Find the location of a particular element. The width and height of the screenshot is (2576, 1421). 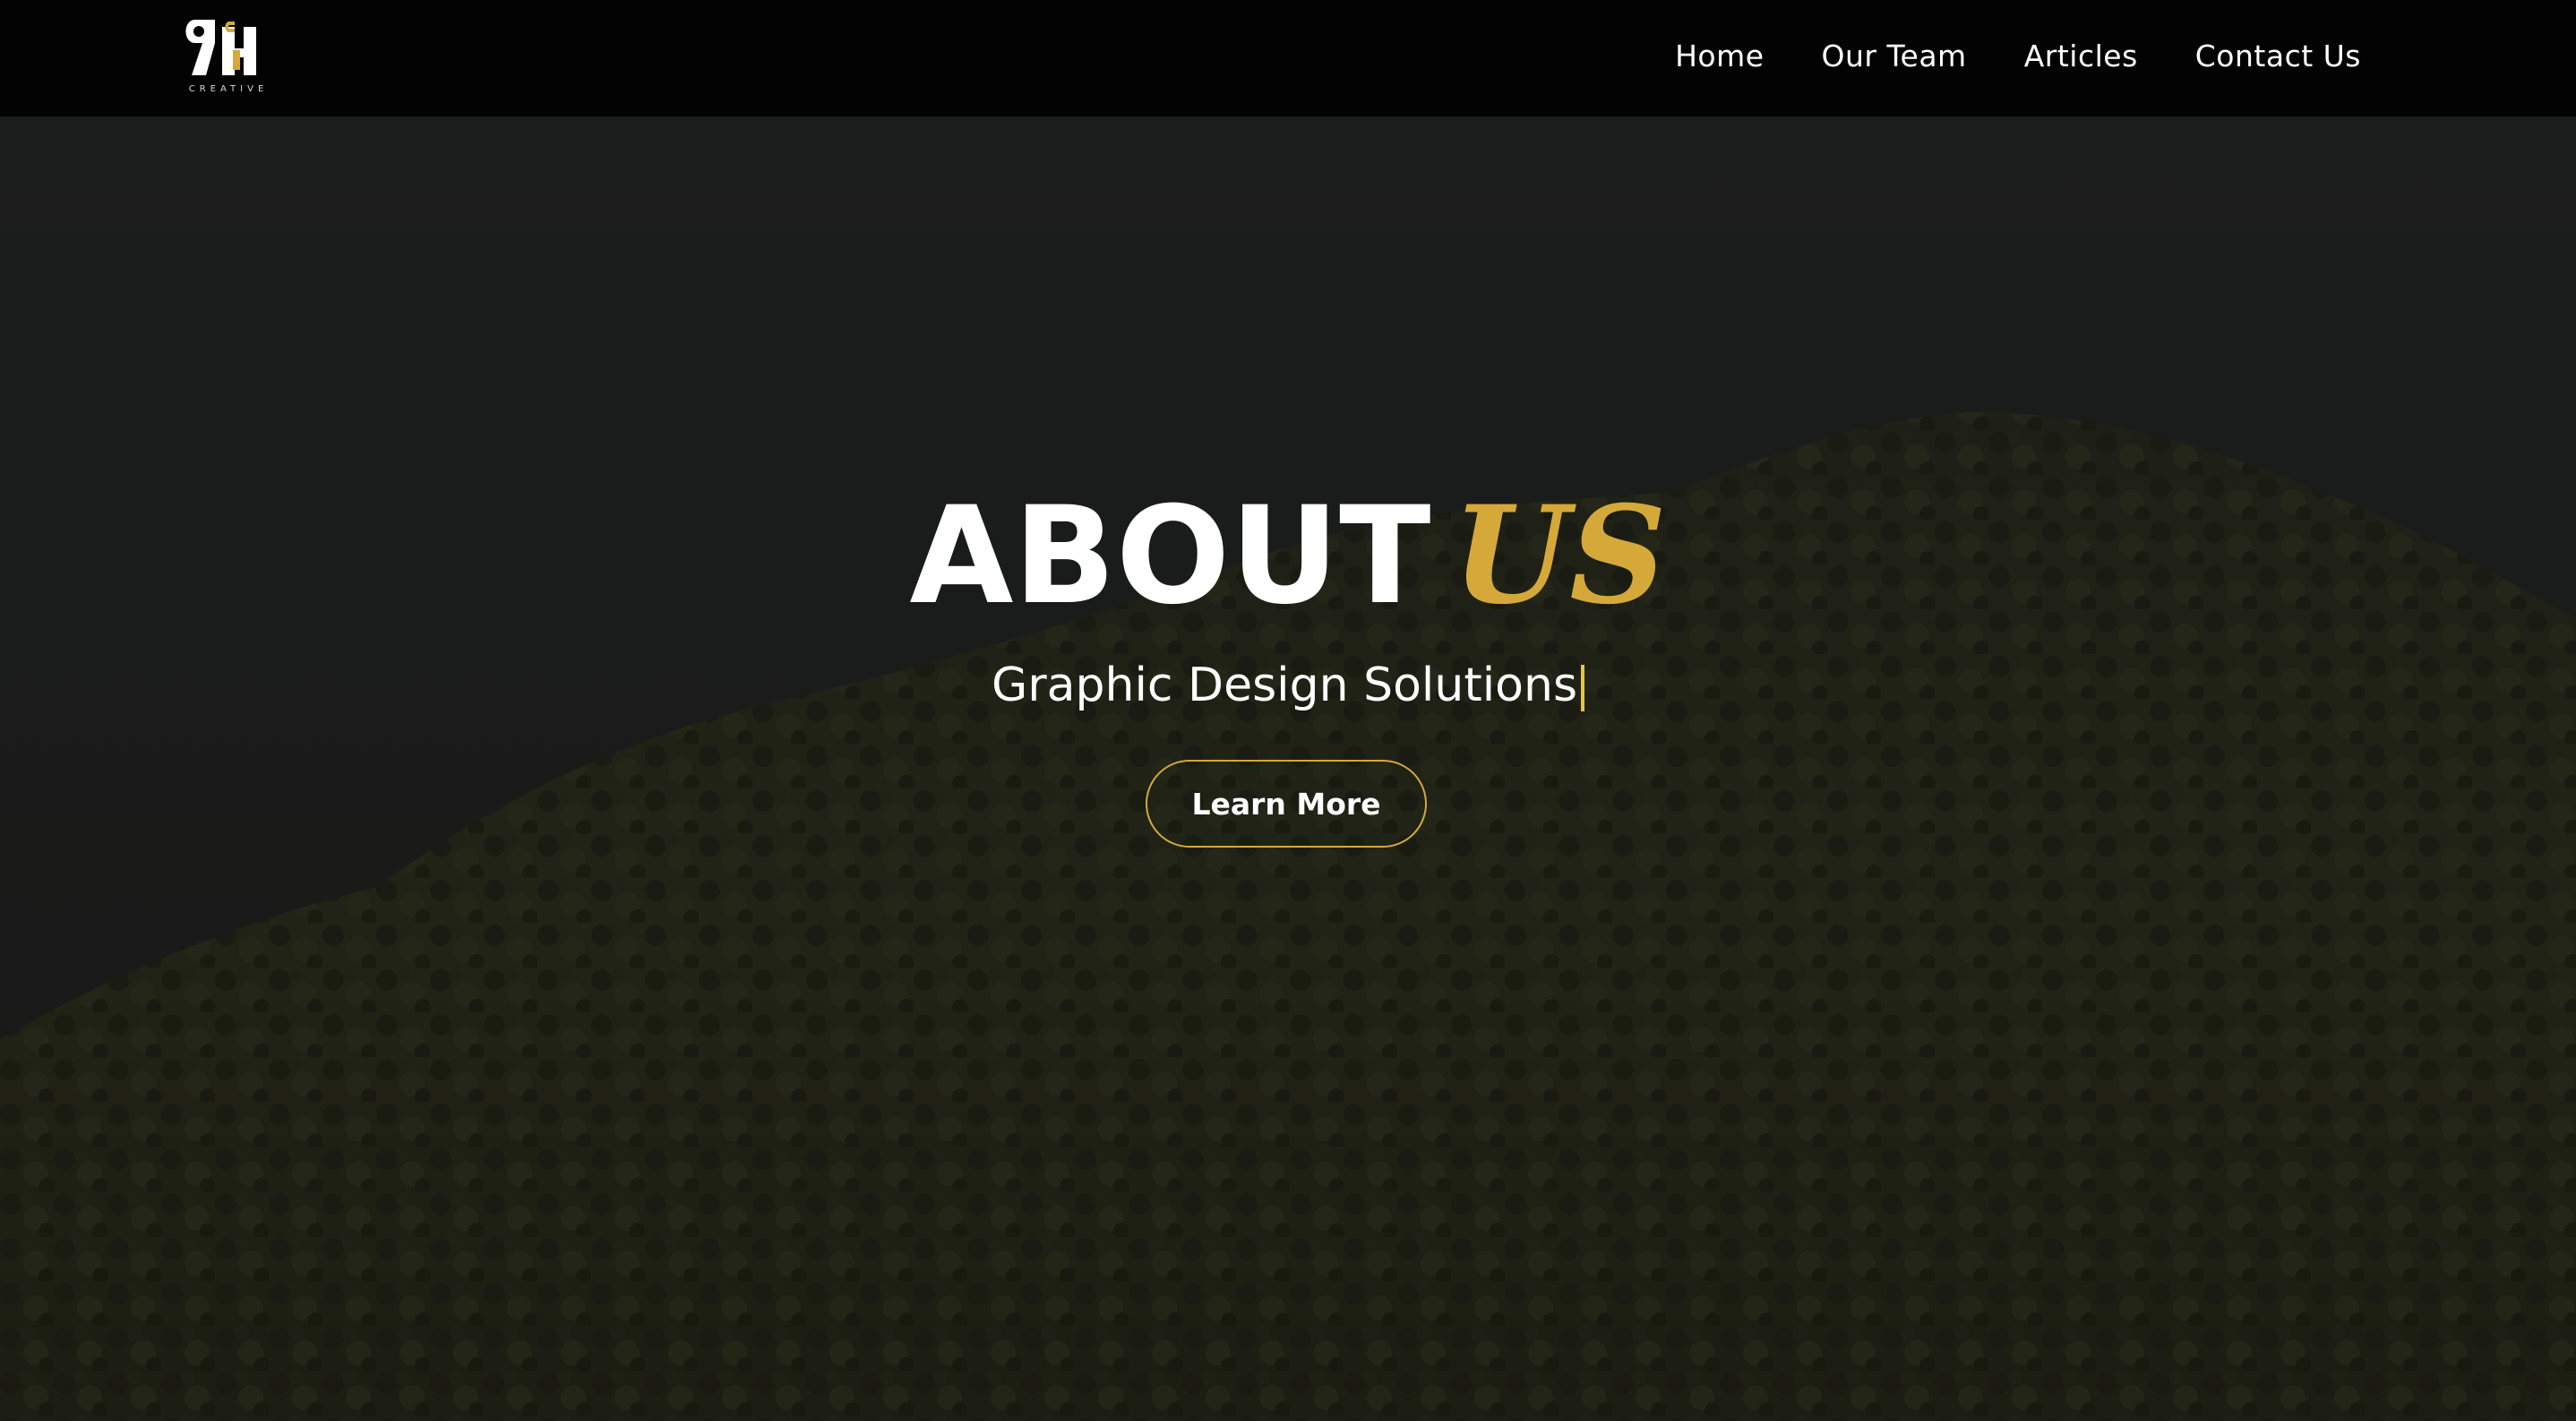

nav-item-contact-us: Contact Us is located at coordinates (2278, 56).